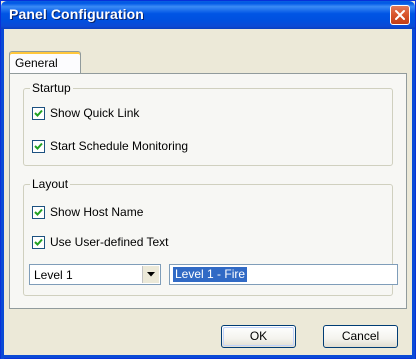 Image resolution: width=416 pixels, height=359 pixels. What do you see at coordinates (96, 212) in the screenshot?
I see `show-host-name-label: Show Host Name` at bounding box center [96, 212].